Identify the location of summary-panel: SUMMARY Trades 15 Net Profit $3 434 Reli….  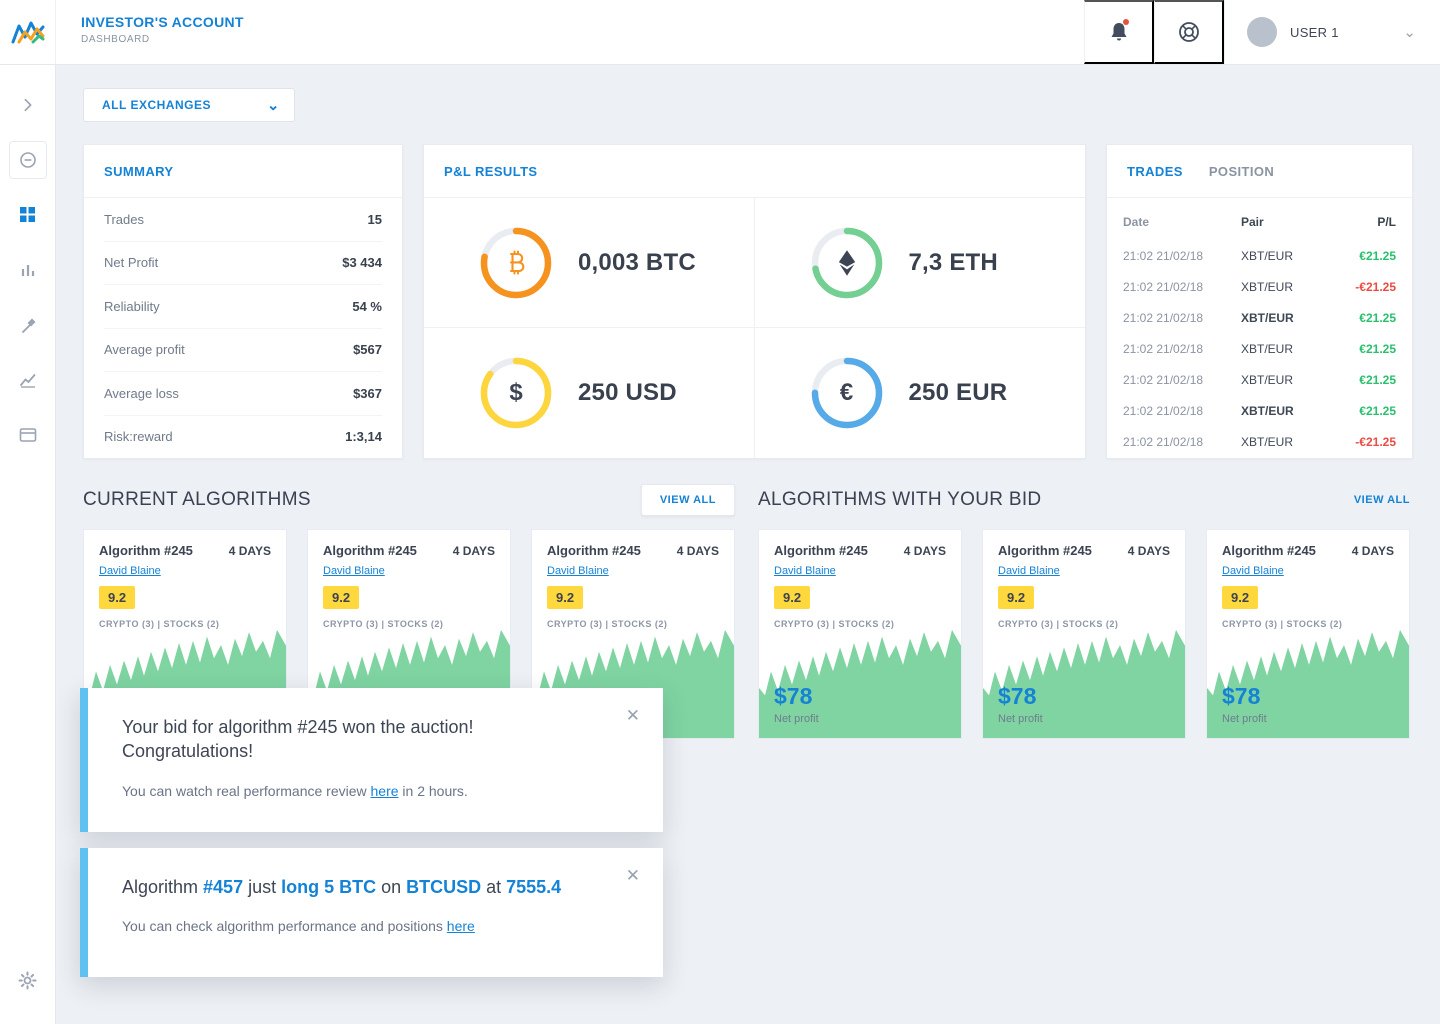
(243, 301).